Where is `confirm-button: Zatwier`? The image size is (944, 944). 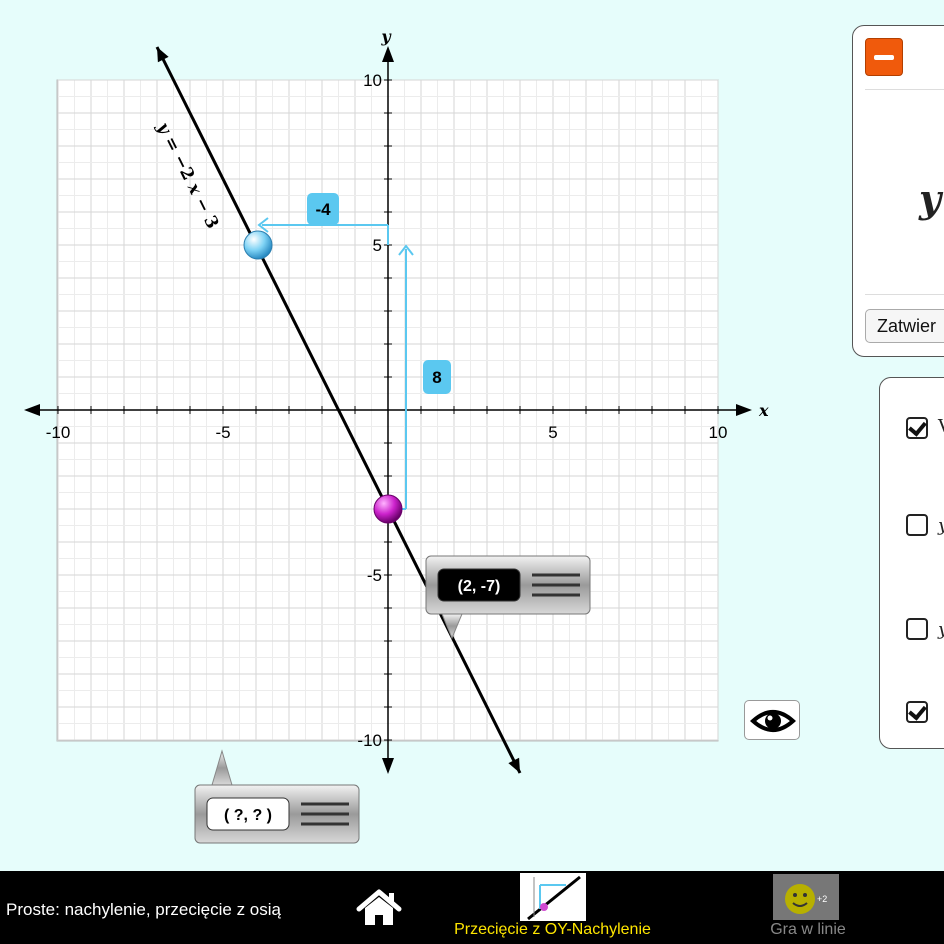 confirm-button: Zatwier is located at coordinates (904, 326).